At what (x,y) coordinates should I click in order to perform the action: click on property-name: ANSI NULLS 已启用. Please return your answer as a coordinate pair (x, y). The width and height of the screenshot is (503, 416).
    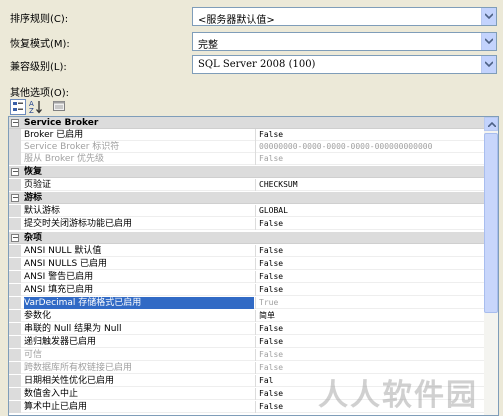
    Looking at the image, I should click on (66, 264).